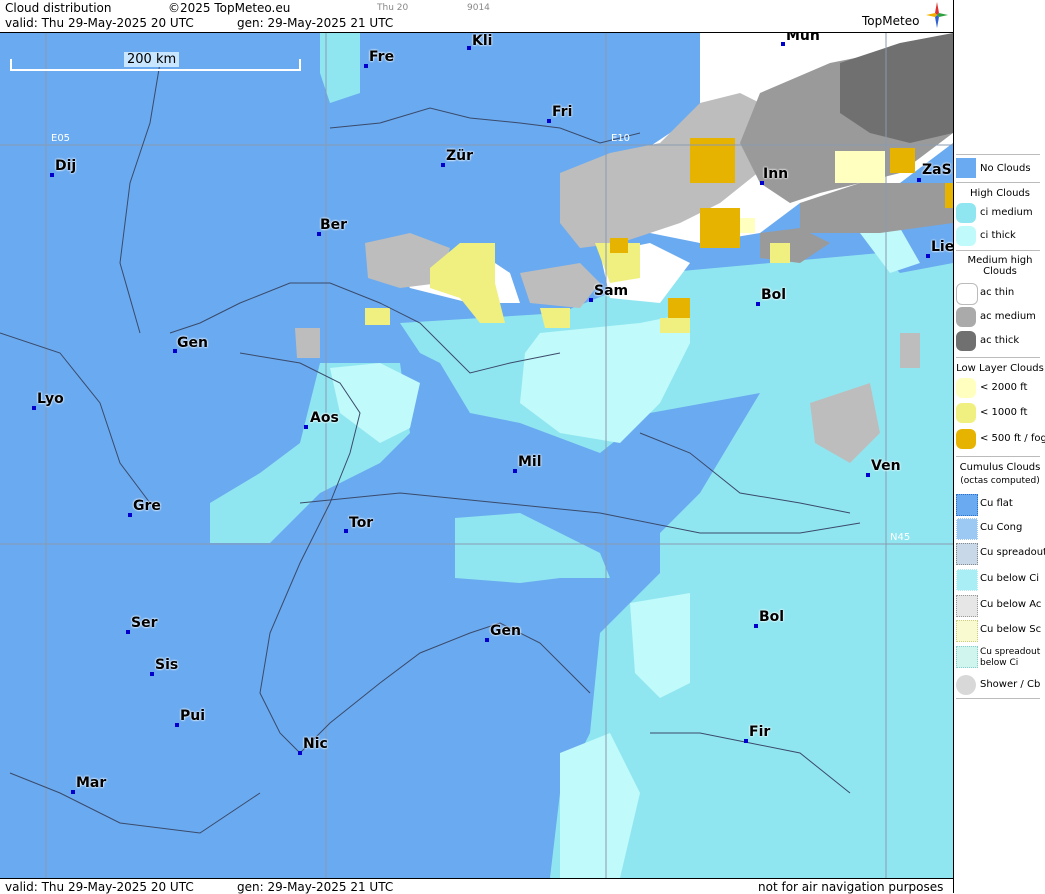 Image resolution: width=1045 pixels, height=894 pixels. I want to click on city-label: Tor, so click(361, 523).